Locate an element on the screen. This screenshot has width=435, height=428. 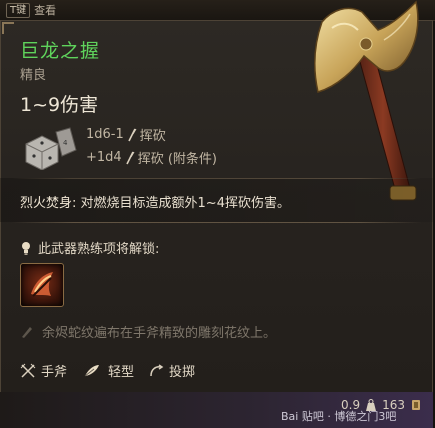
damage-line-main: 1d6-1 挥砍 is located at coordinates (126, 134).